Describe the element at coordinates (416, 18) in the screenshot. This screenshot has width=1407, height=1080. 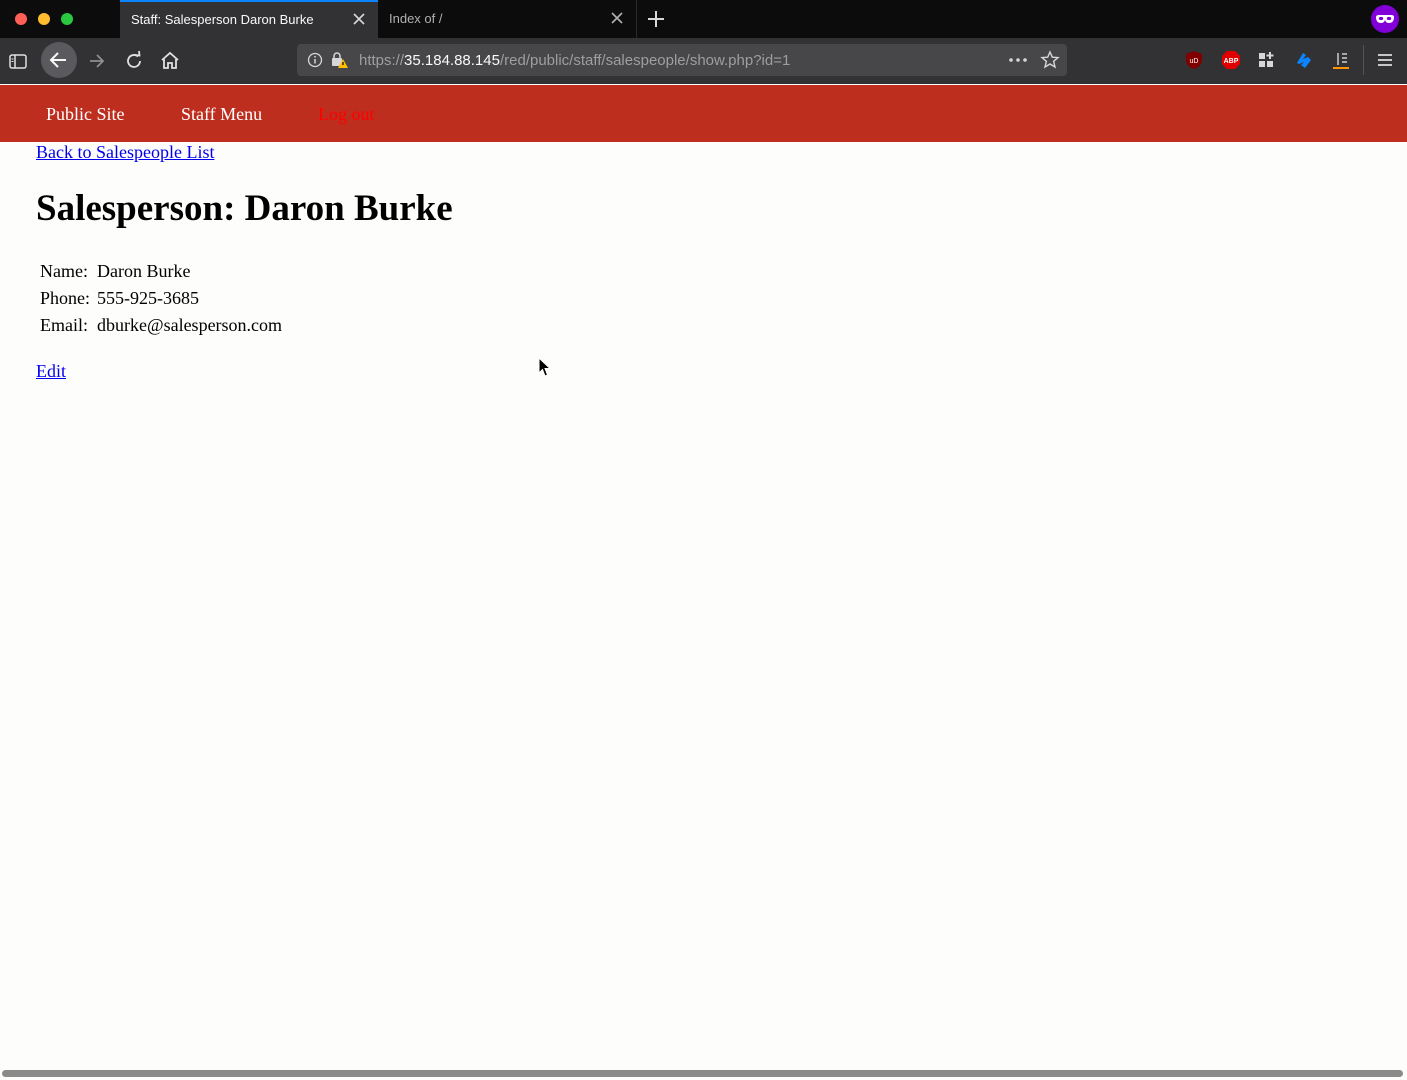
I see `tab-title: Index of /` at that location.